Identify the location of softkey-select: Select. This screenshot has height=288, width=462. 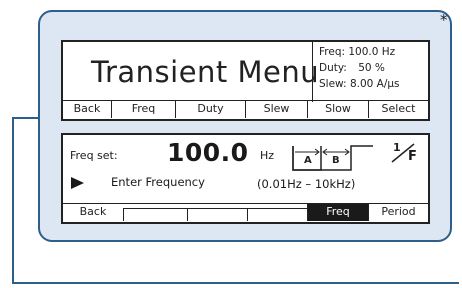
(398, 109).